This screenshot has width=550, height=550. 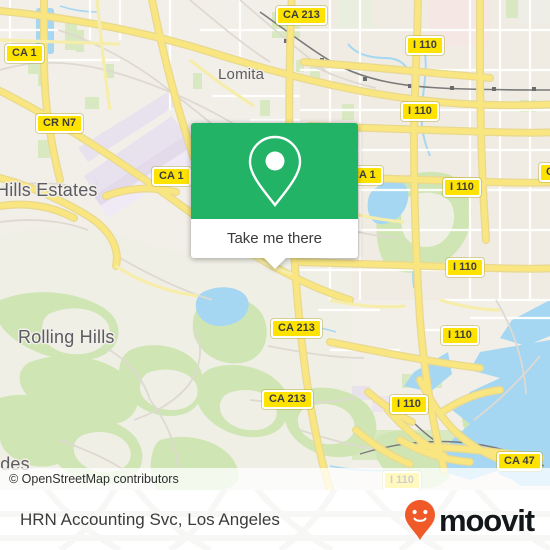 I want to click on location-popup: Take me there, so click(x=274, y=196).